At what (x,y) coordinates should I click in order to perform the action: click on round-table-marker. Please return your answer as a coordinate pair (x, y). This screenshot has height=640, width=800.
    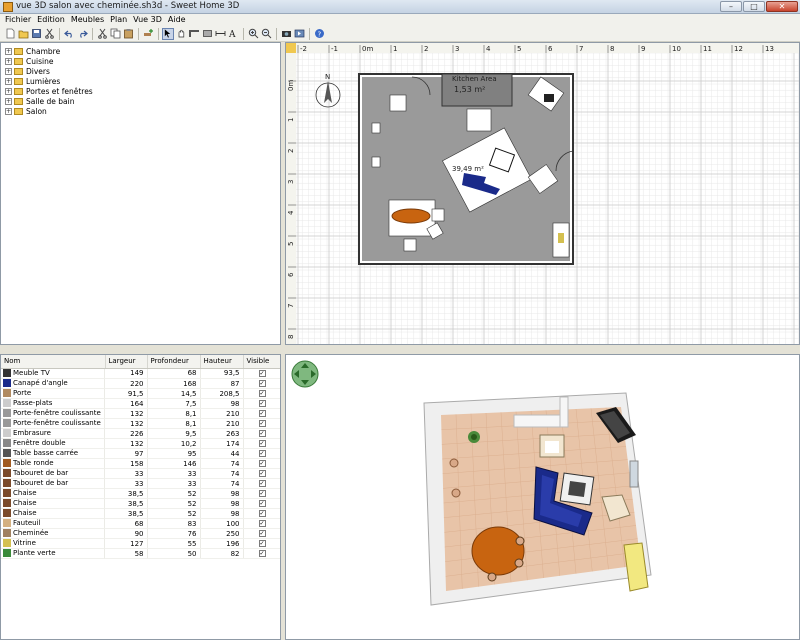
    Looking at the image, I should click on (411, 216).